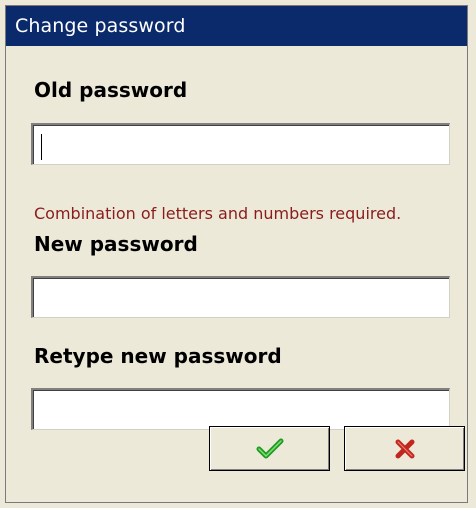 The height and width of the screenshot is (508, 476). I want to click on checkmark-icon, so click(269, 448).